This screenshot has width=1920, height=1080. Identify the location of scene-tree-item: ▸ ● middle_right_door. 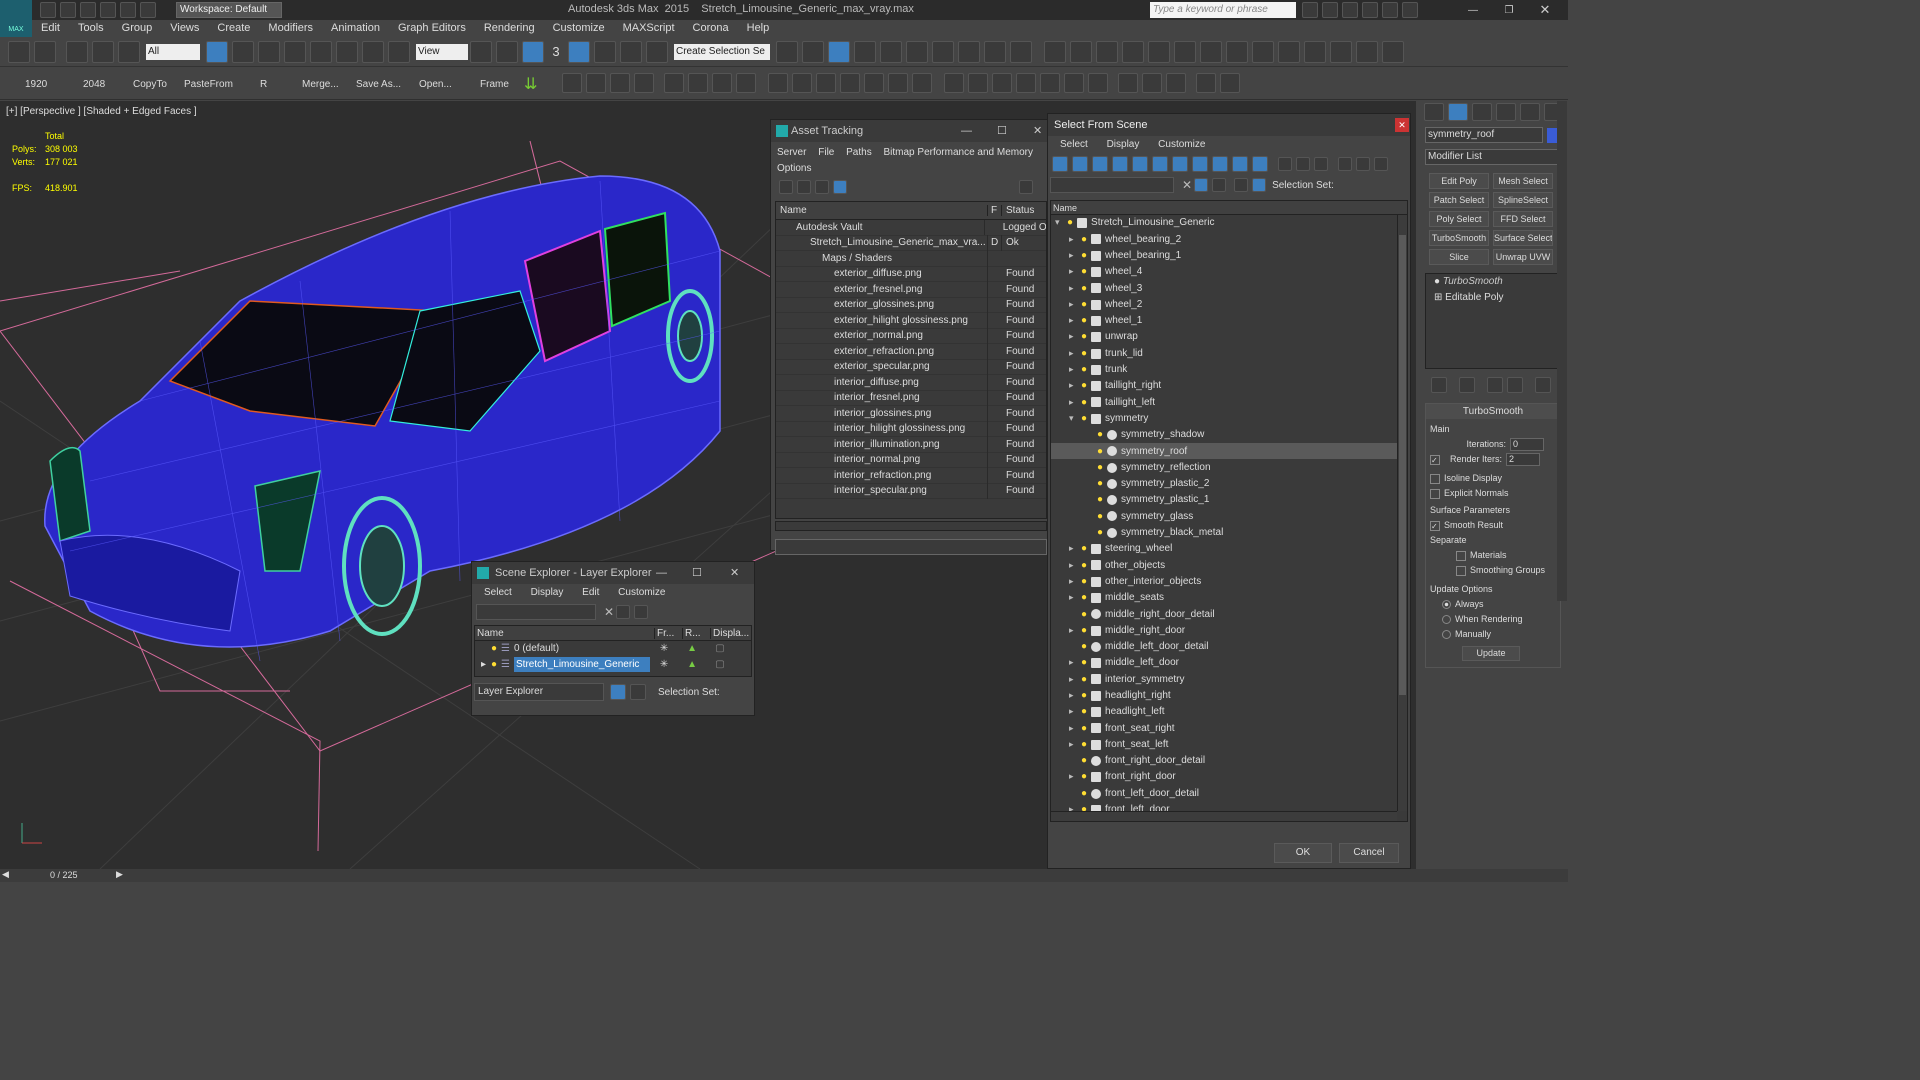
(1229, 630).